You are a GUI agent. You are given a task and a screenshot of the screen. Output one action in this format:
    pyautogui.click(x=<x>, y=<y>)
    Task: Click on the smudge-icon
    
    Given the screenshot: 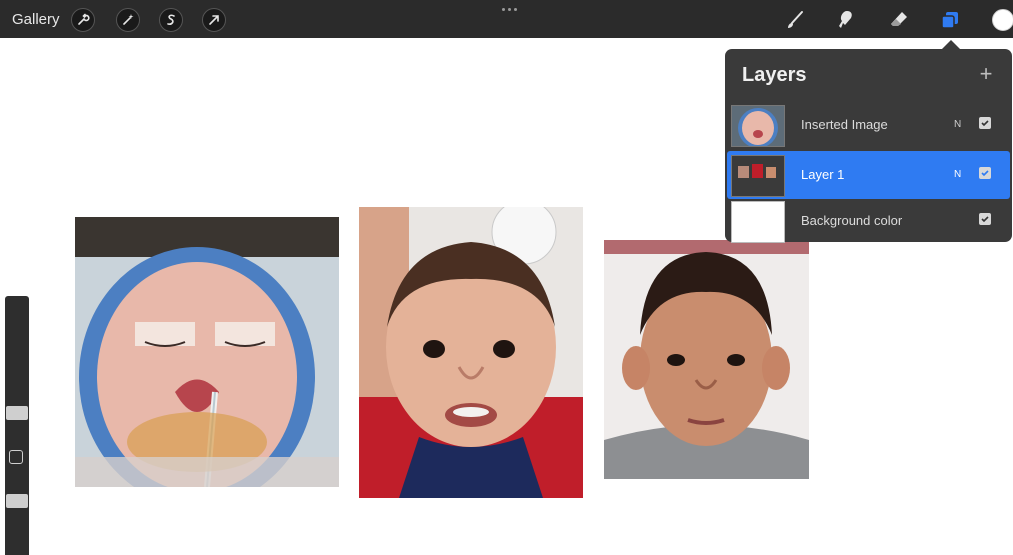 What is the action you would take?
    pyautogui.click(x=846, y=20)
    